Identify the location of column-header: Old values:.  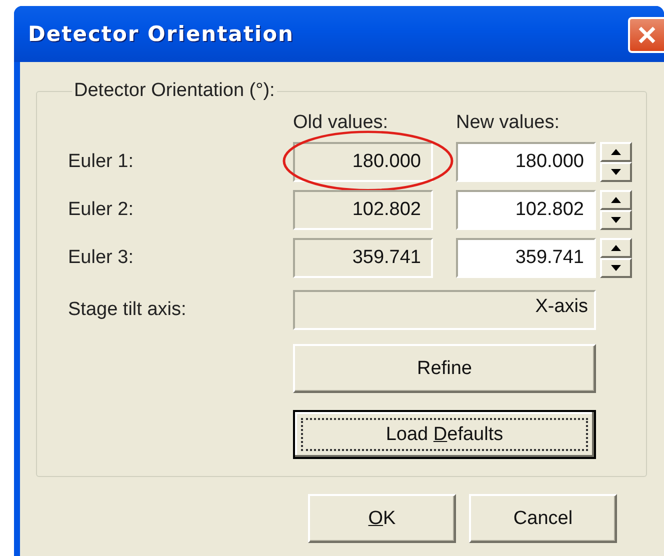
(341, 123).